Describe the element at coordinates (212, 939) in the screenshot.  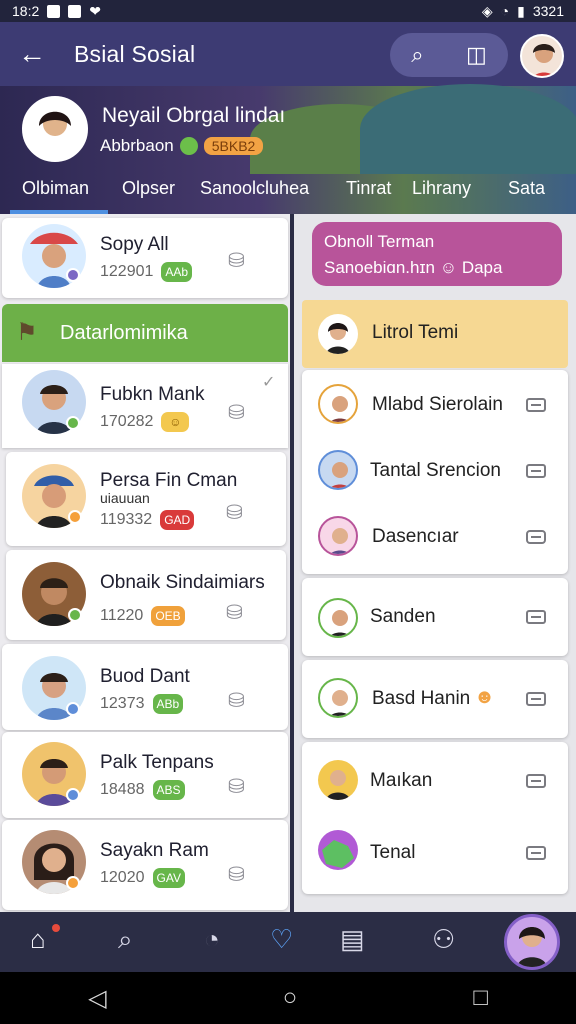
I see `compass-icon: ◔` at that location.